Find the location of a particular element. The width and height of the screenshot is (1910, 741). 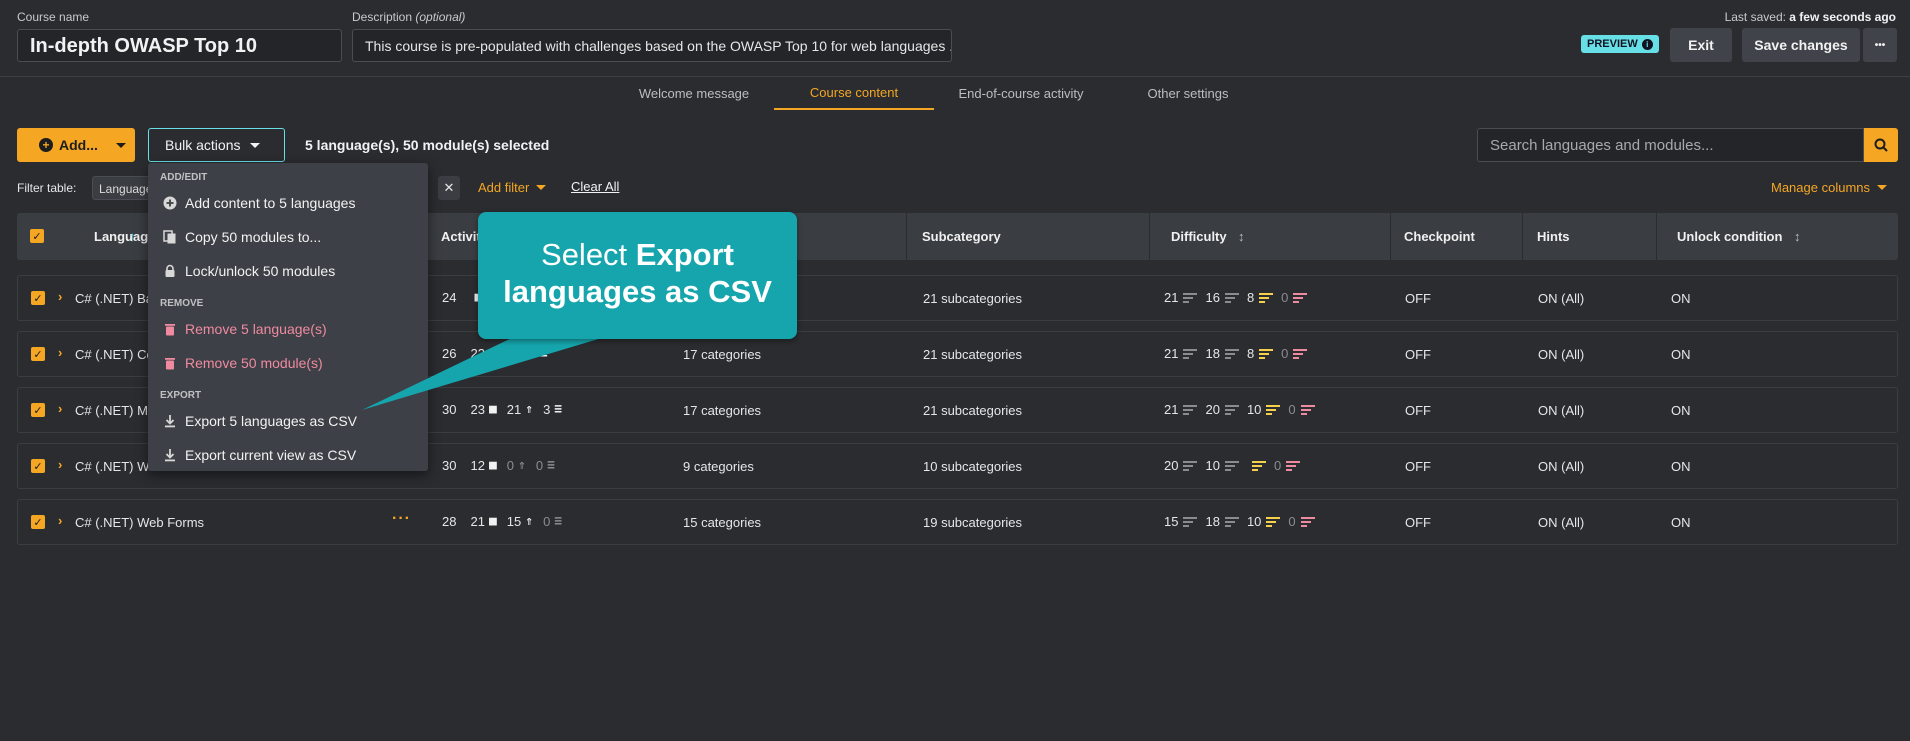

instruction-callout: Select Export languages as CSV is located at coordinates (637, 275).